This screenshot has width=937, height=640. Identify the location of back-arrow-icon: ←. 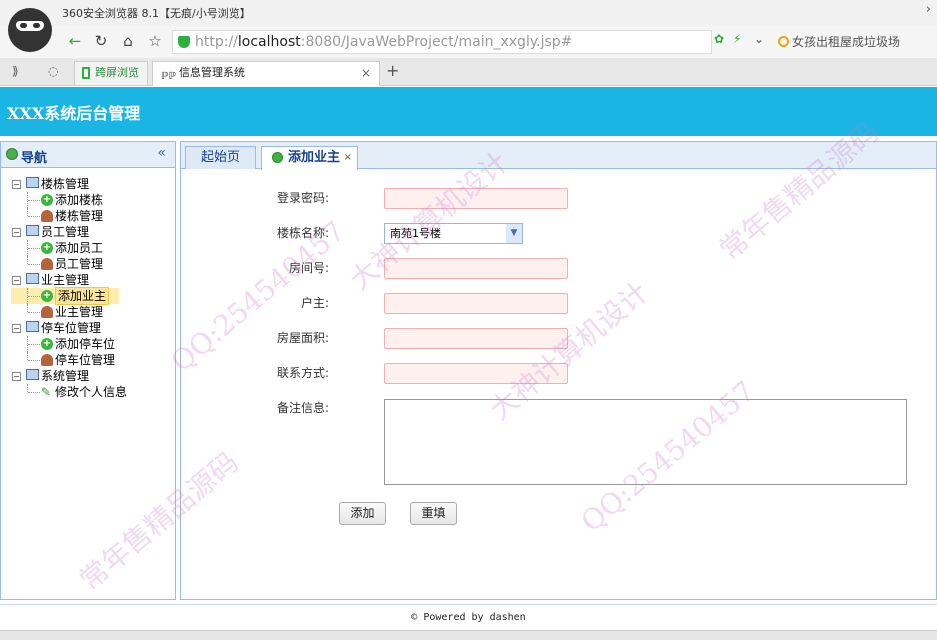
(75, 41).